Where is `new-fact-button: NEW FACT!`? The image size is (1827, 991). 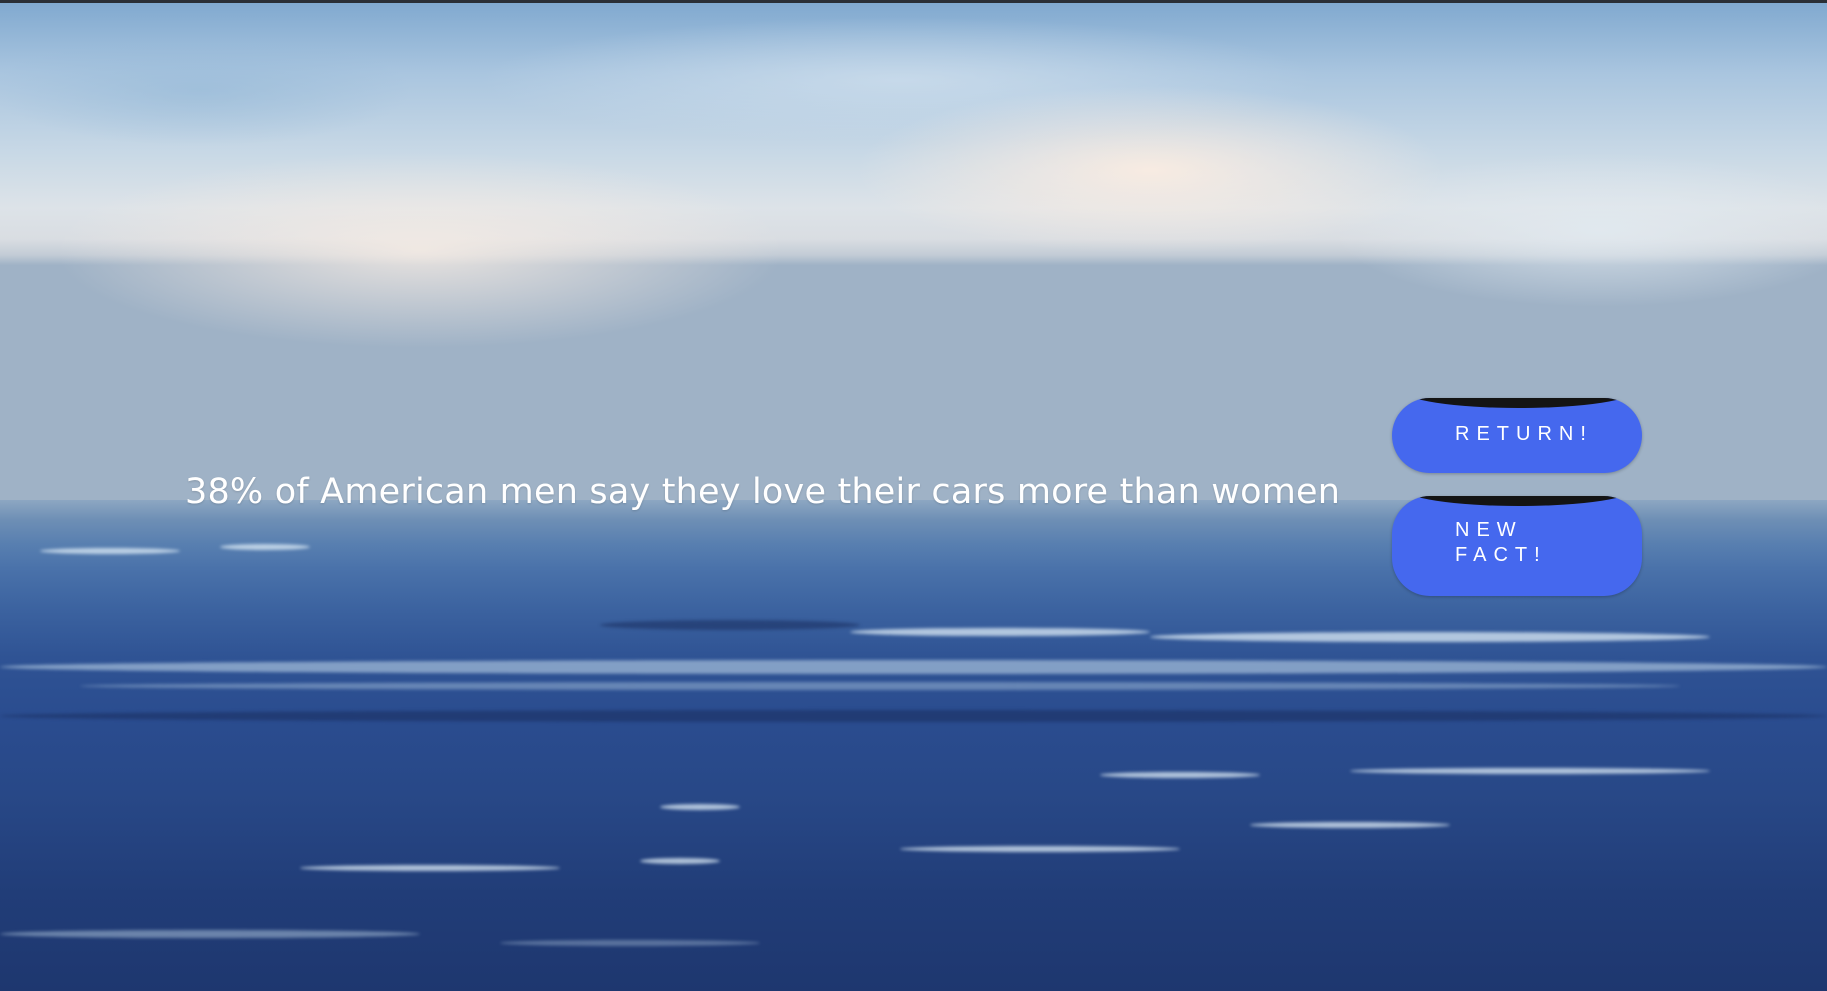 new-fact-button: NEW FACT! is located at coordinates (1517, 546).